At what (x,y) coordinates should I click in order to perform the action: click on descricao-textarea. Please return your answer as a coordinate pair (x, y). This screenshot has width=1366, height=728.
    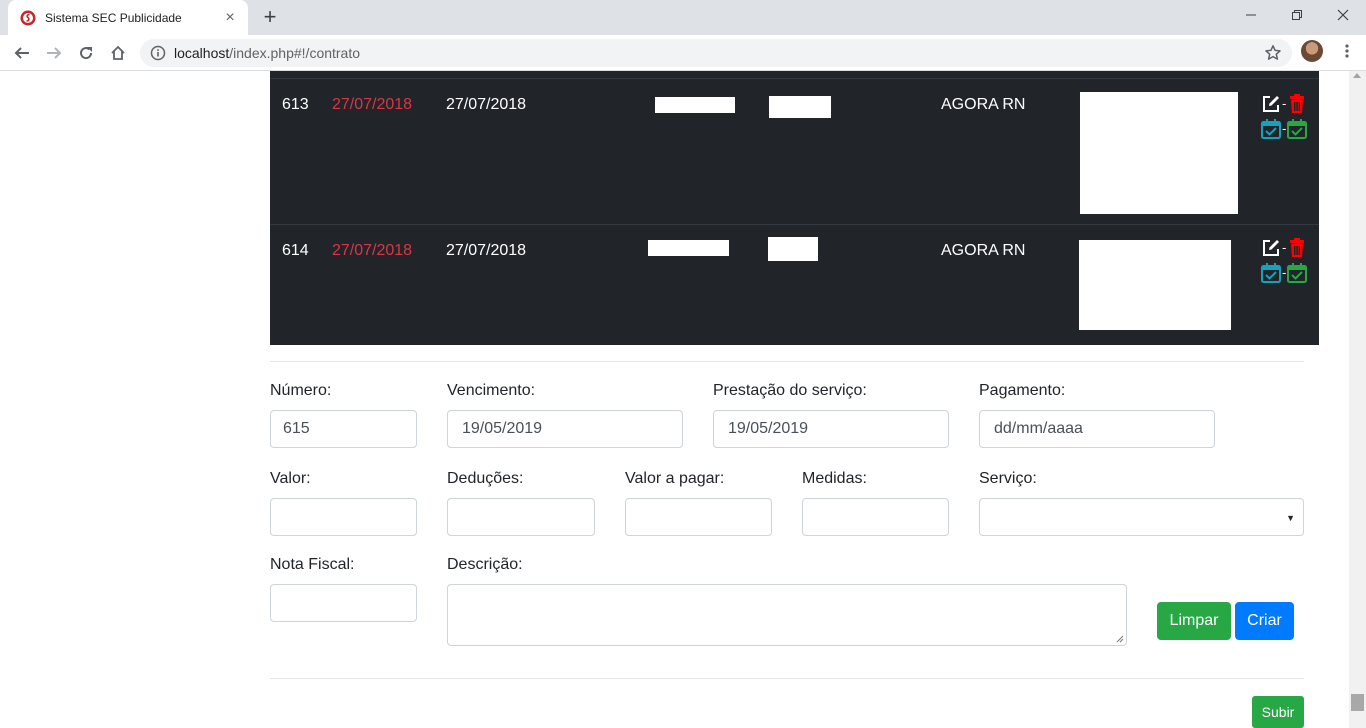
    Looking at the image, I should click on (787, 615).